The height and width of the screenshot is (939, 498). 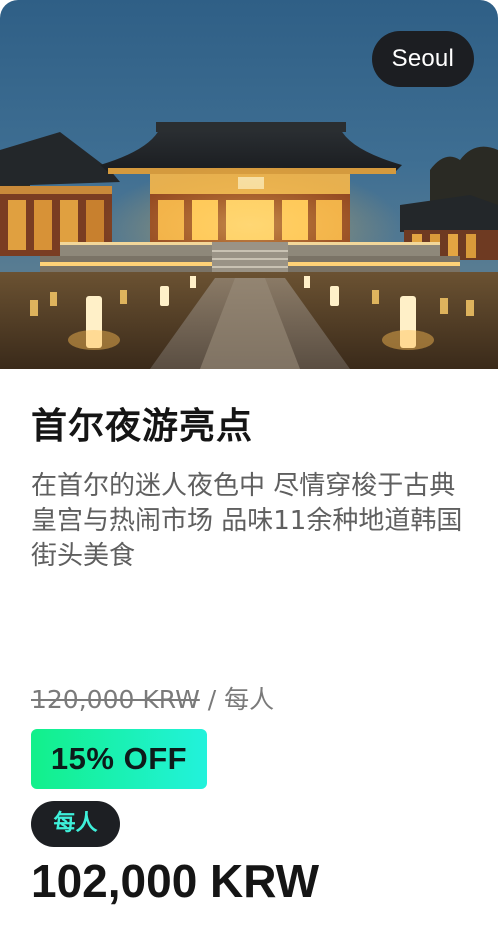 What do you see at coordinates (422, 59) in the screenshot?
I see `location-badge: Seoul` at bounding box center [422, 59].